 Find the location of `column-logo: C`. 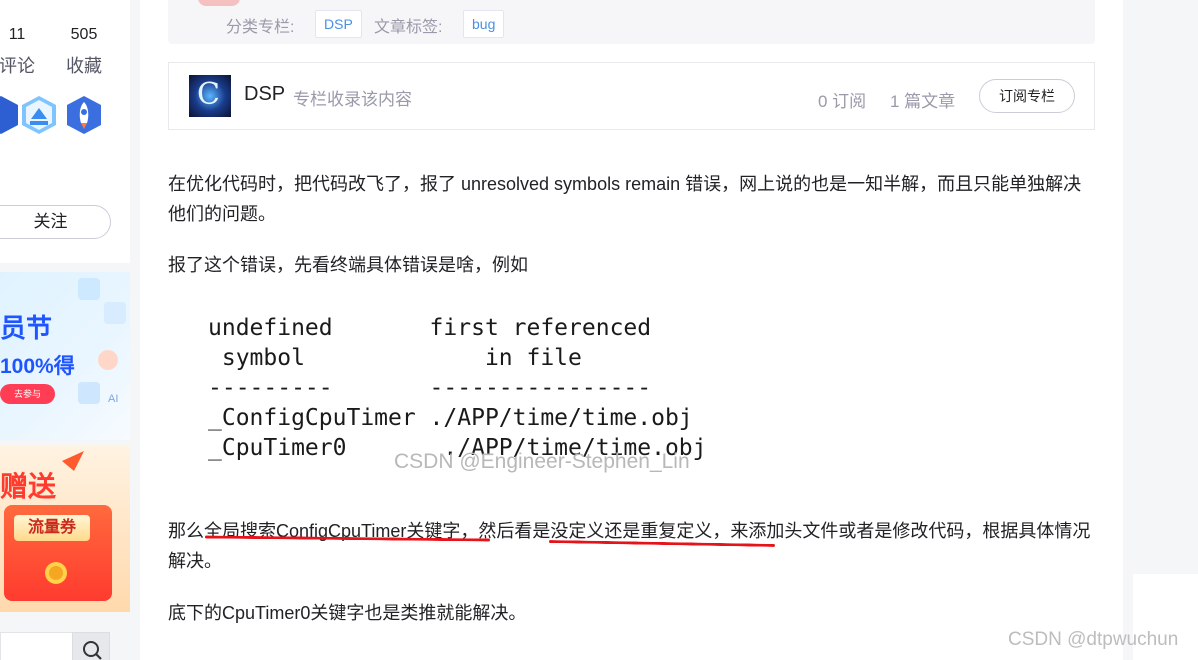

column-logo: C is located at coordinates (210, 96).